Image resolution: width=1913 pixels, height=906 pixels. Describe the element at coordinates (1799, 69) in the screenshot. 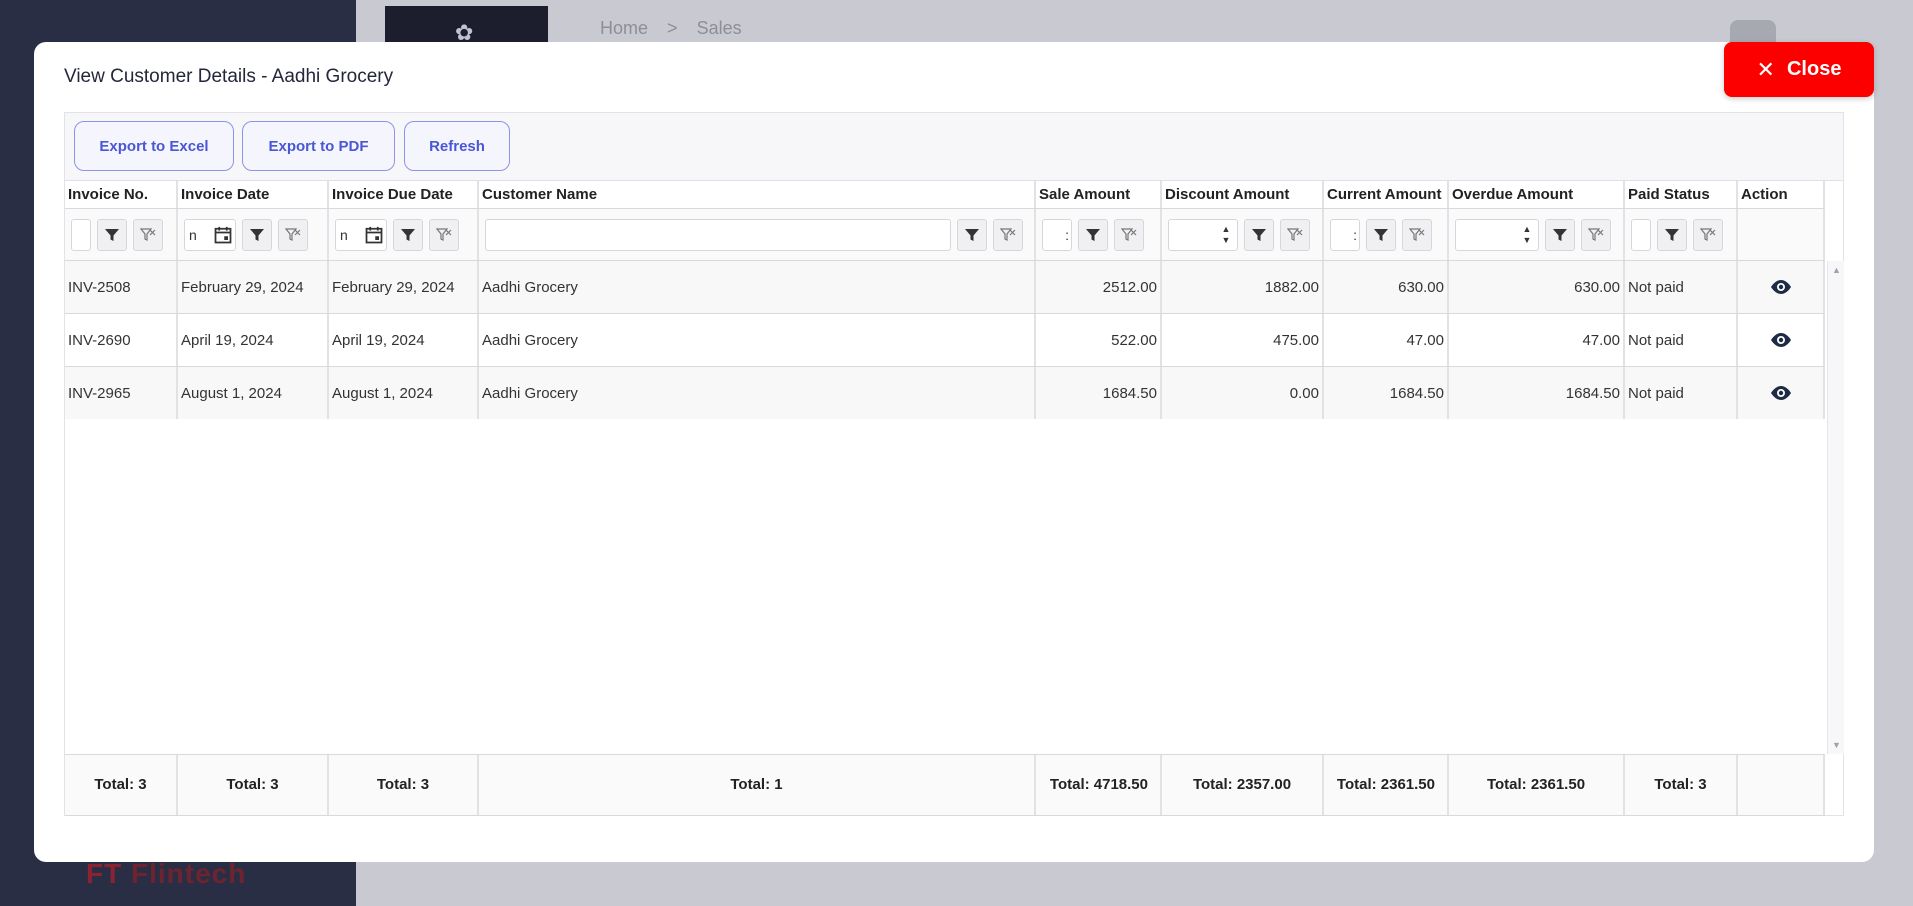

I see `close-button: ✕ Close` at that location.